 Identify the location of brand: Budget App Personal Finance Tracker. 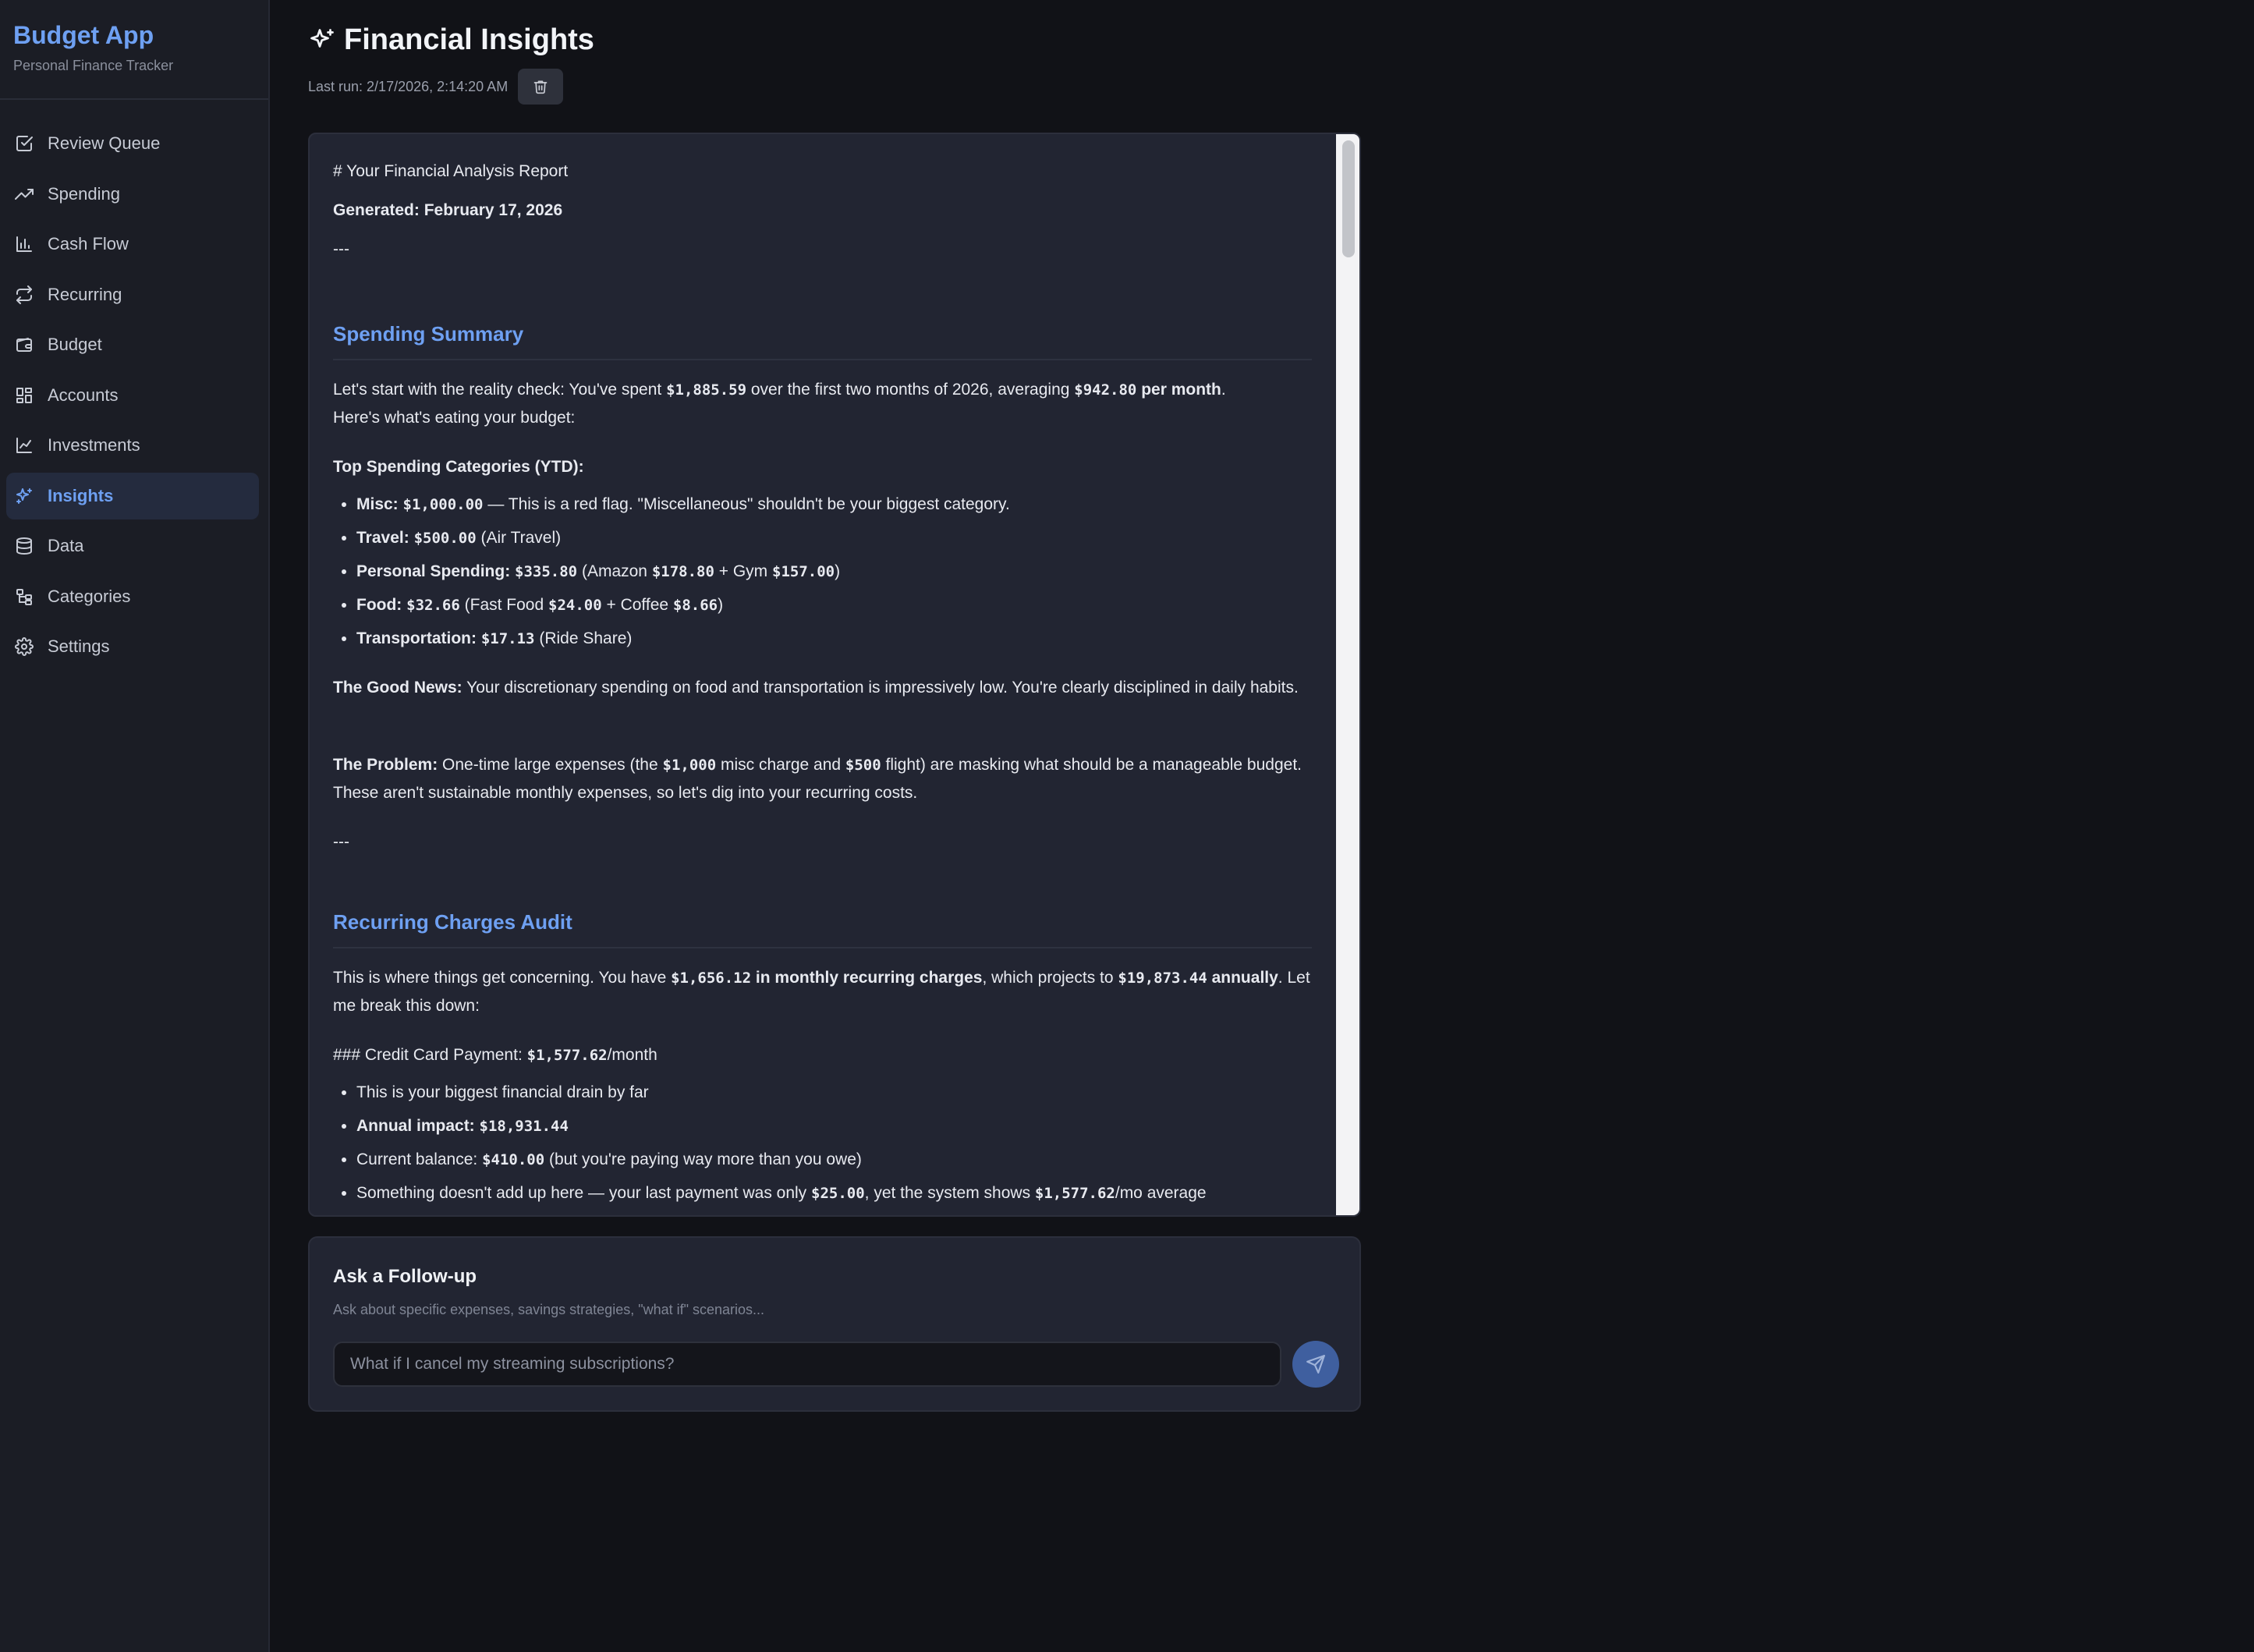
(134, 50).